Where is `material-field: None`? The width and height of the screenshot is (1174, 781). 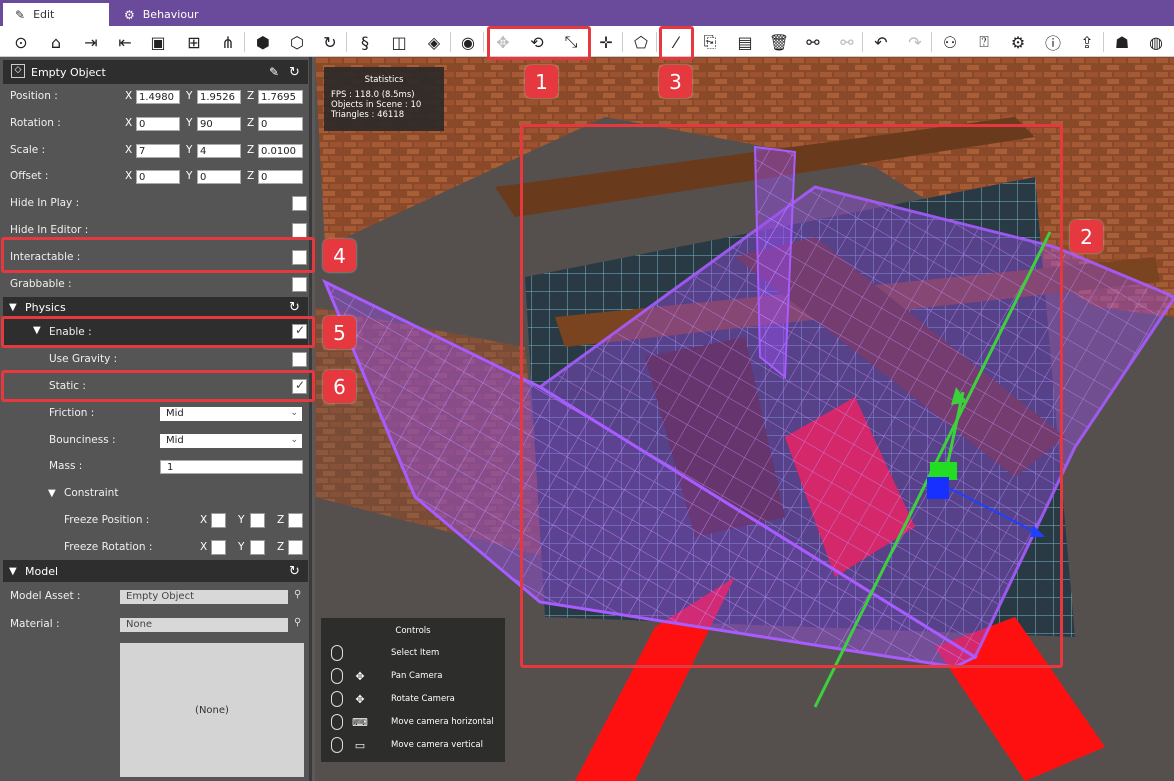 material-field: None is located at coordinates (204, 625).